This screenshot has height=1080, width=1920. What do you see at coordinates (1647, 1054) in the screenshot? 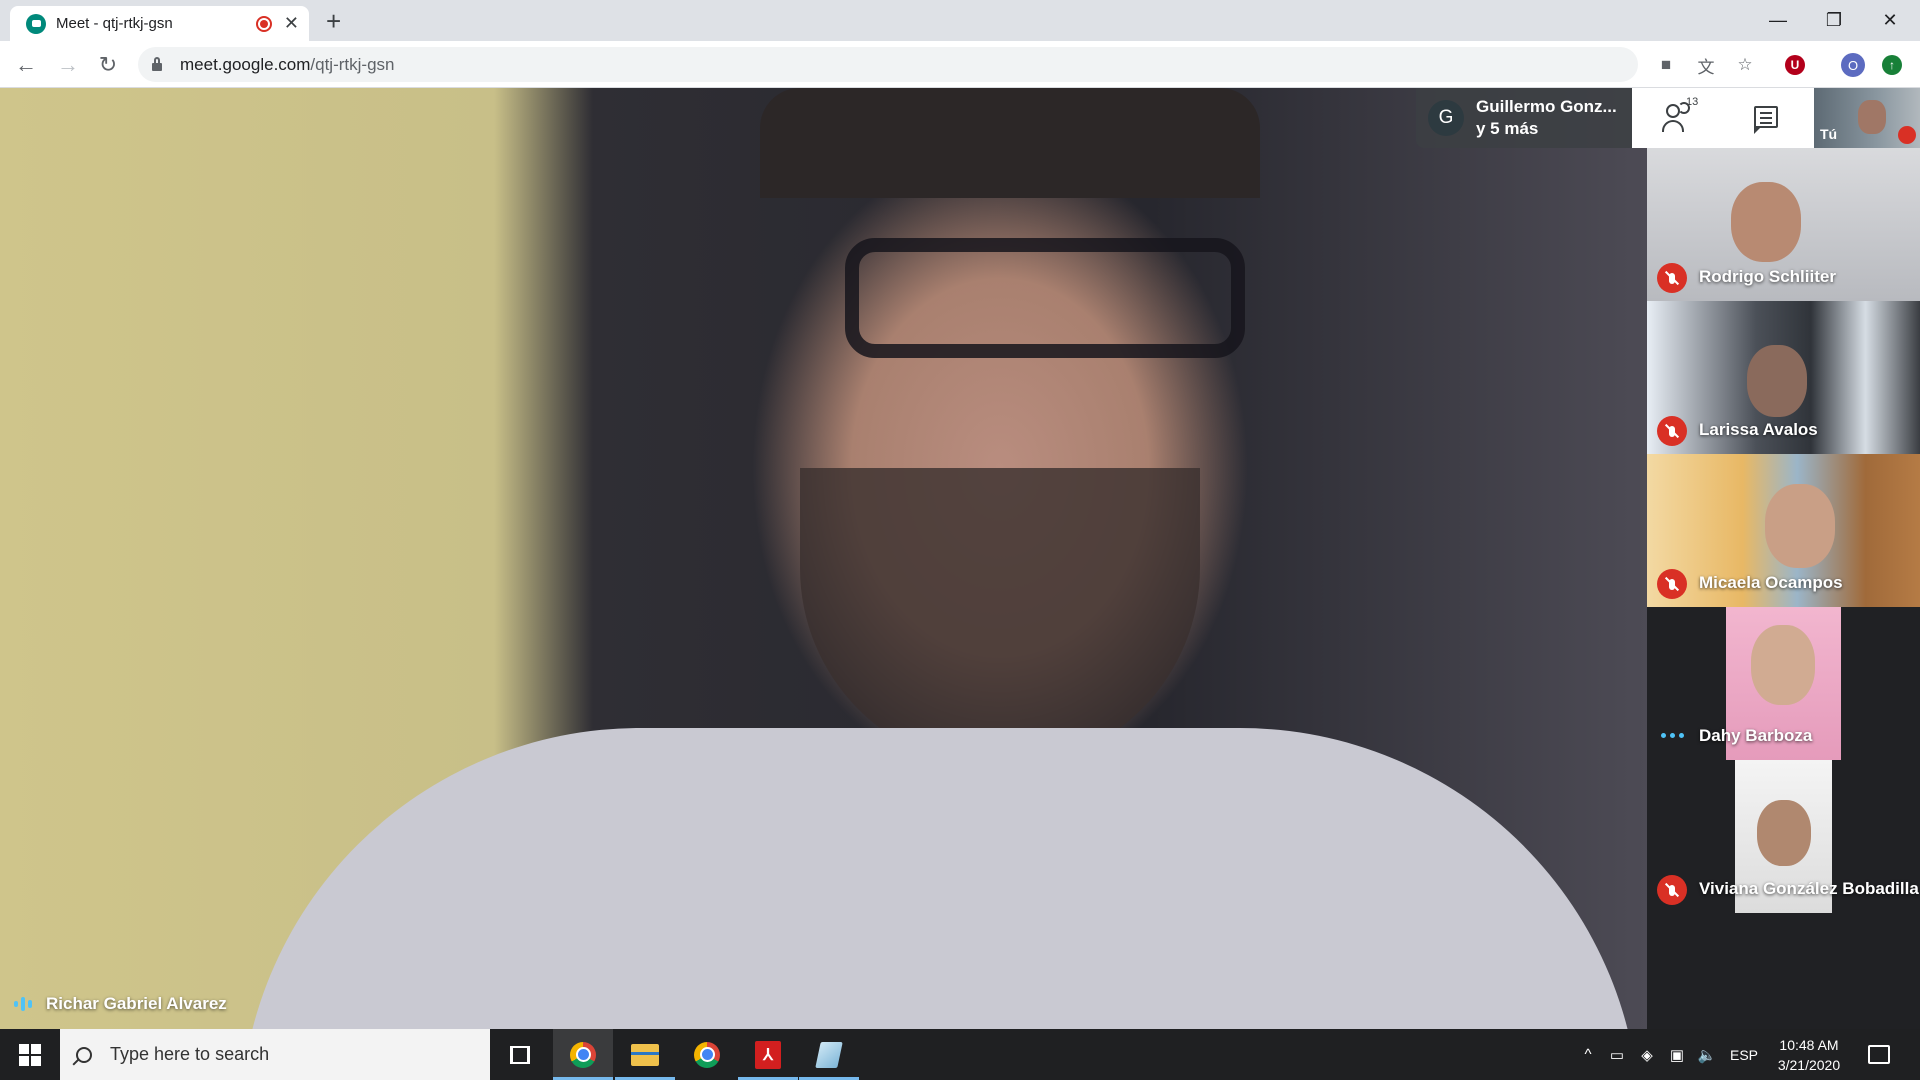
I see `security-icon: ◈` at bounding box center [1647, 1054].